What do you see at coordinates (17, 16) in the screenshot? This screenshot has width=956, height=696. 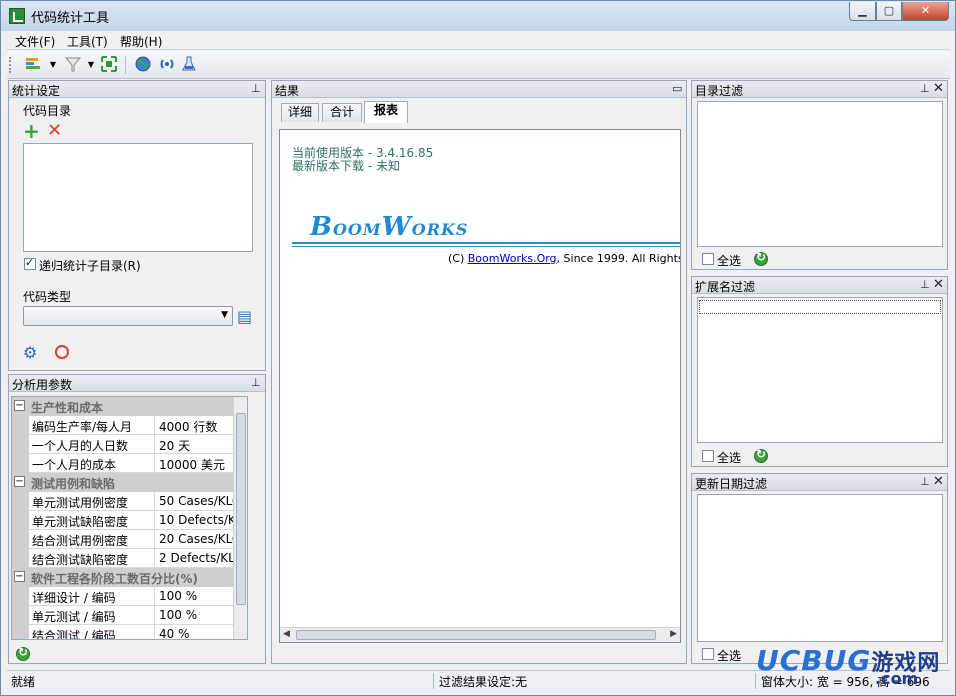 I see `app-icon` at bounding box center [17, 16].